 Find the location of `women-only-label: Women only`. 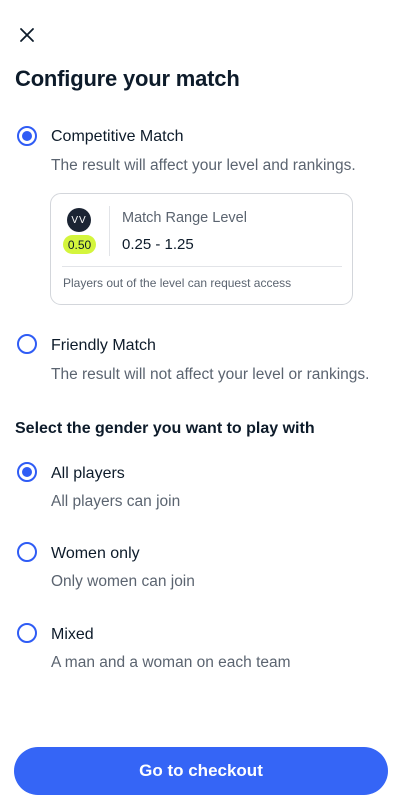

women-only-label: Women only is located at coordinates (95, 554).